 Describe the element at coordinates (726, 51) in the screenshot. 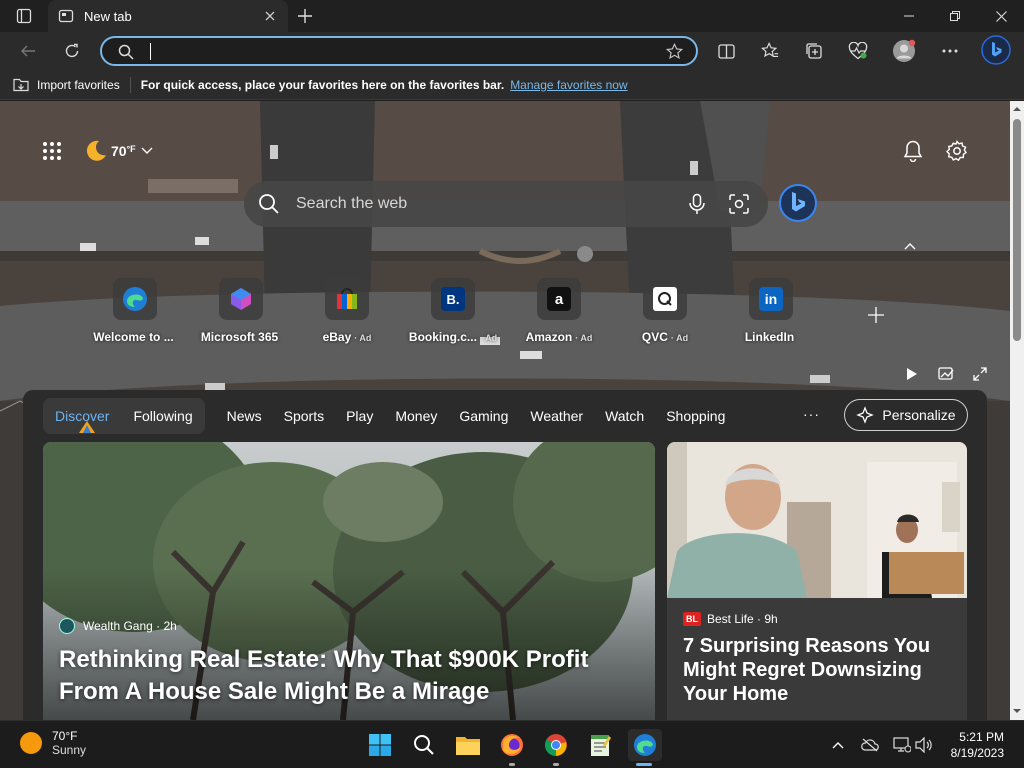

I see `split-screen-button` at that location.